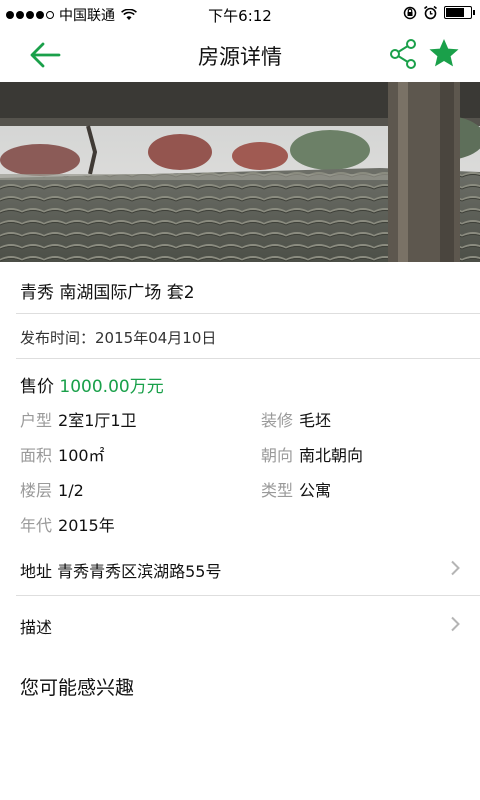  What do you see at coordinates (410, 12) in the screenshot?
I see `rotation-lock-icon` at bounding box center [410, 12].